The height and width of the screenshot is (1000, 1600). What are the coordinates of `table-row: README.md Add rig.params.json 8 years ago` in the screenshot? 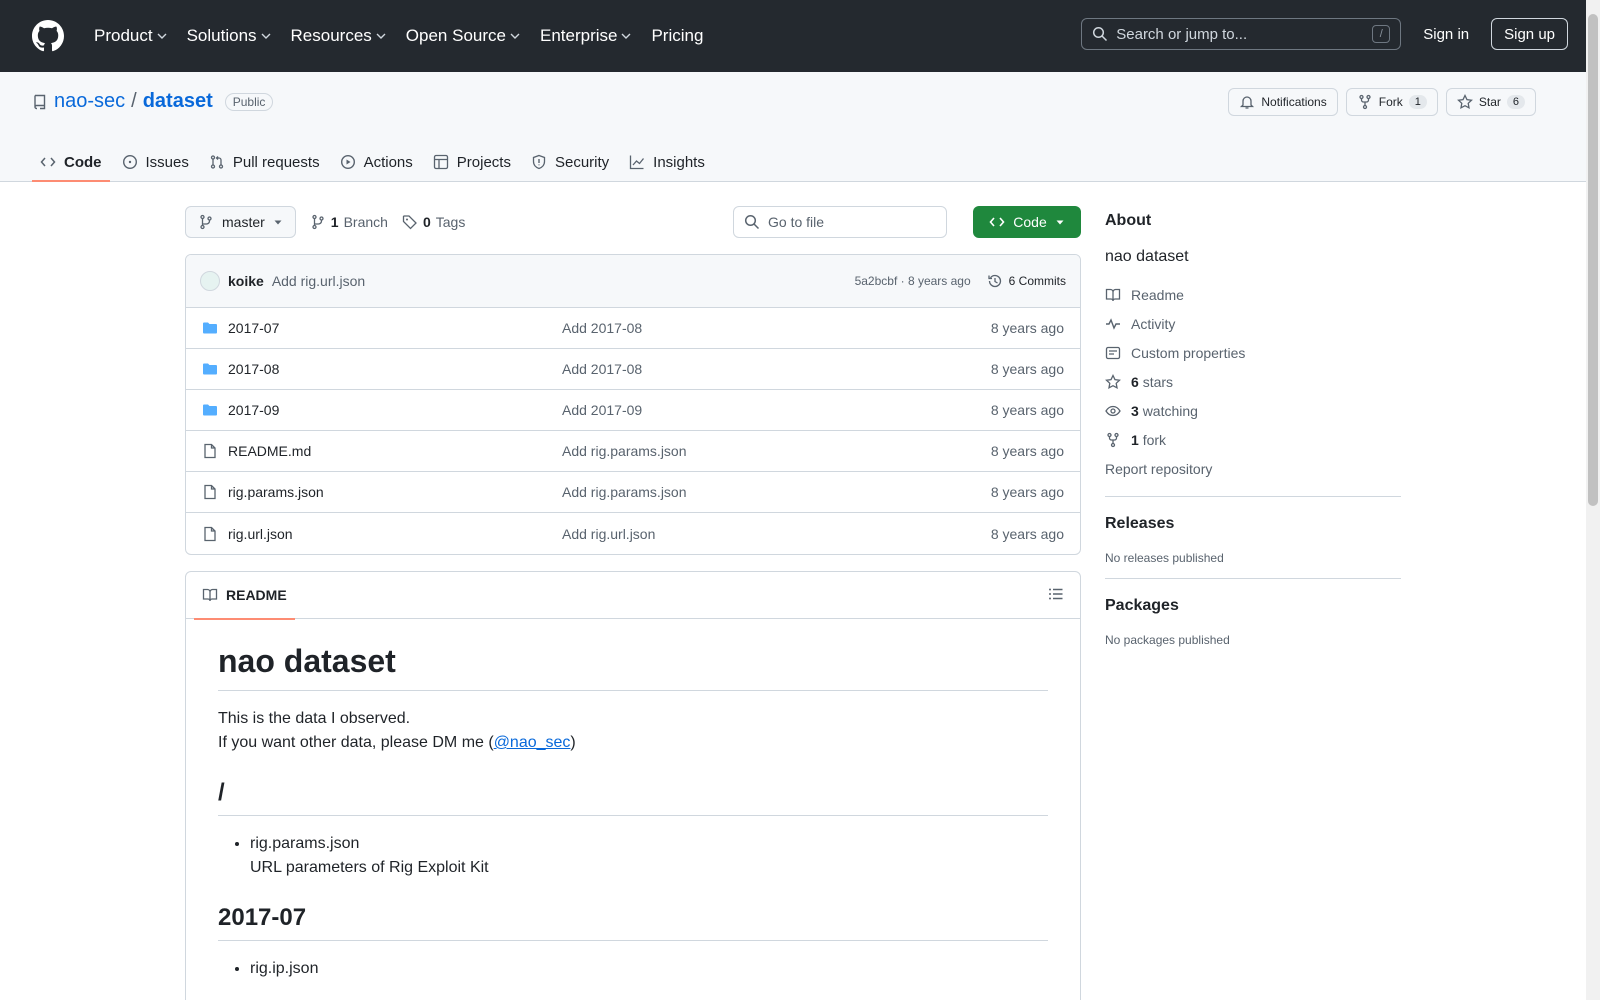 It's located at (633, 451).